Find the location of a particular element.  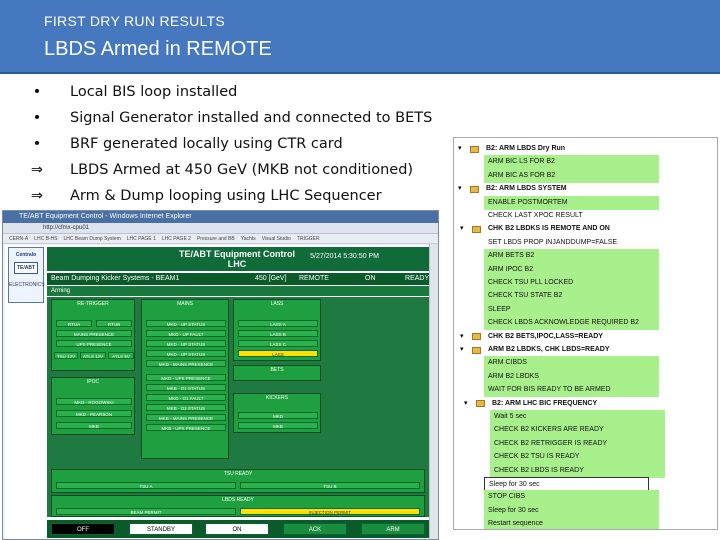

sequence-step: SET LBDS PROP INJANDDUMP=FALSE is located at coordinates (594, 243).